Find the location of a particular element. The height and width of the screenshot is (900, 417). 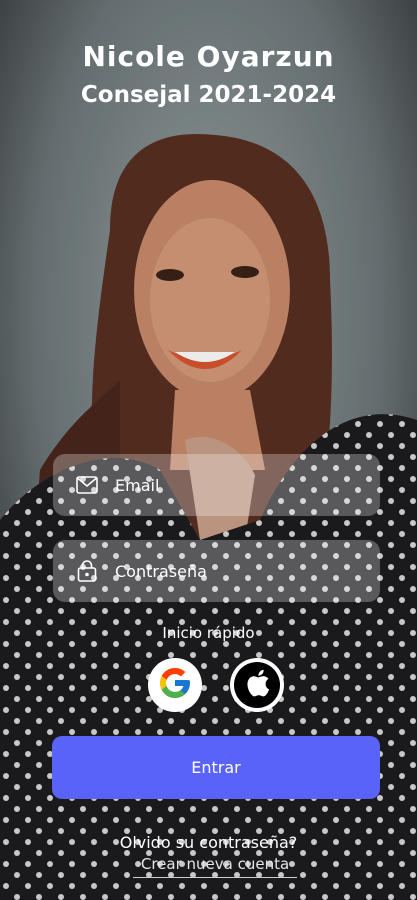

apple-login-button is located at coordinates (257, 685).